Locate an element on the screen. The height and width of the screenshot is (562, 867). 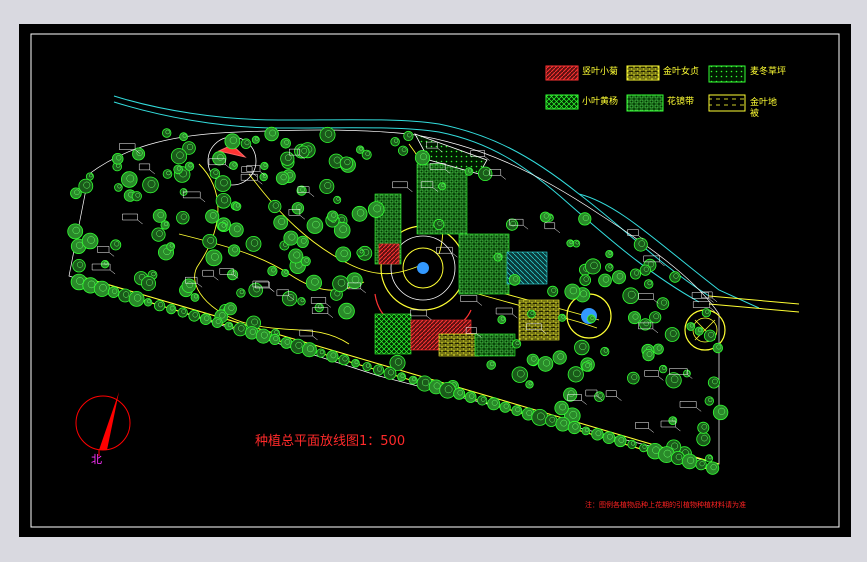
north-label: 北 is located at coordinates (96, 459).